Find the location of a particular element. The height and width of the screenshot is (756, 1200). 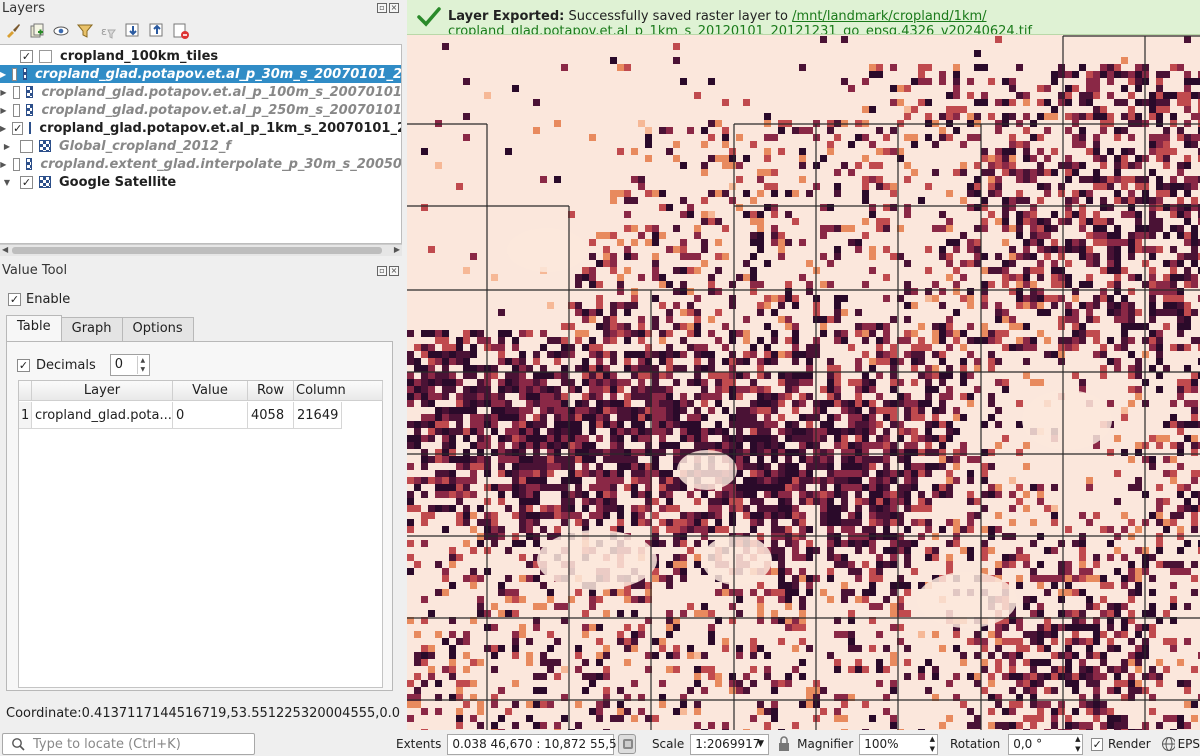

layer-tree-horizontal-scrollbar: ◀ ▶ is located at coordinates (201, 250).